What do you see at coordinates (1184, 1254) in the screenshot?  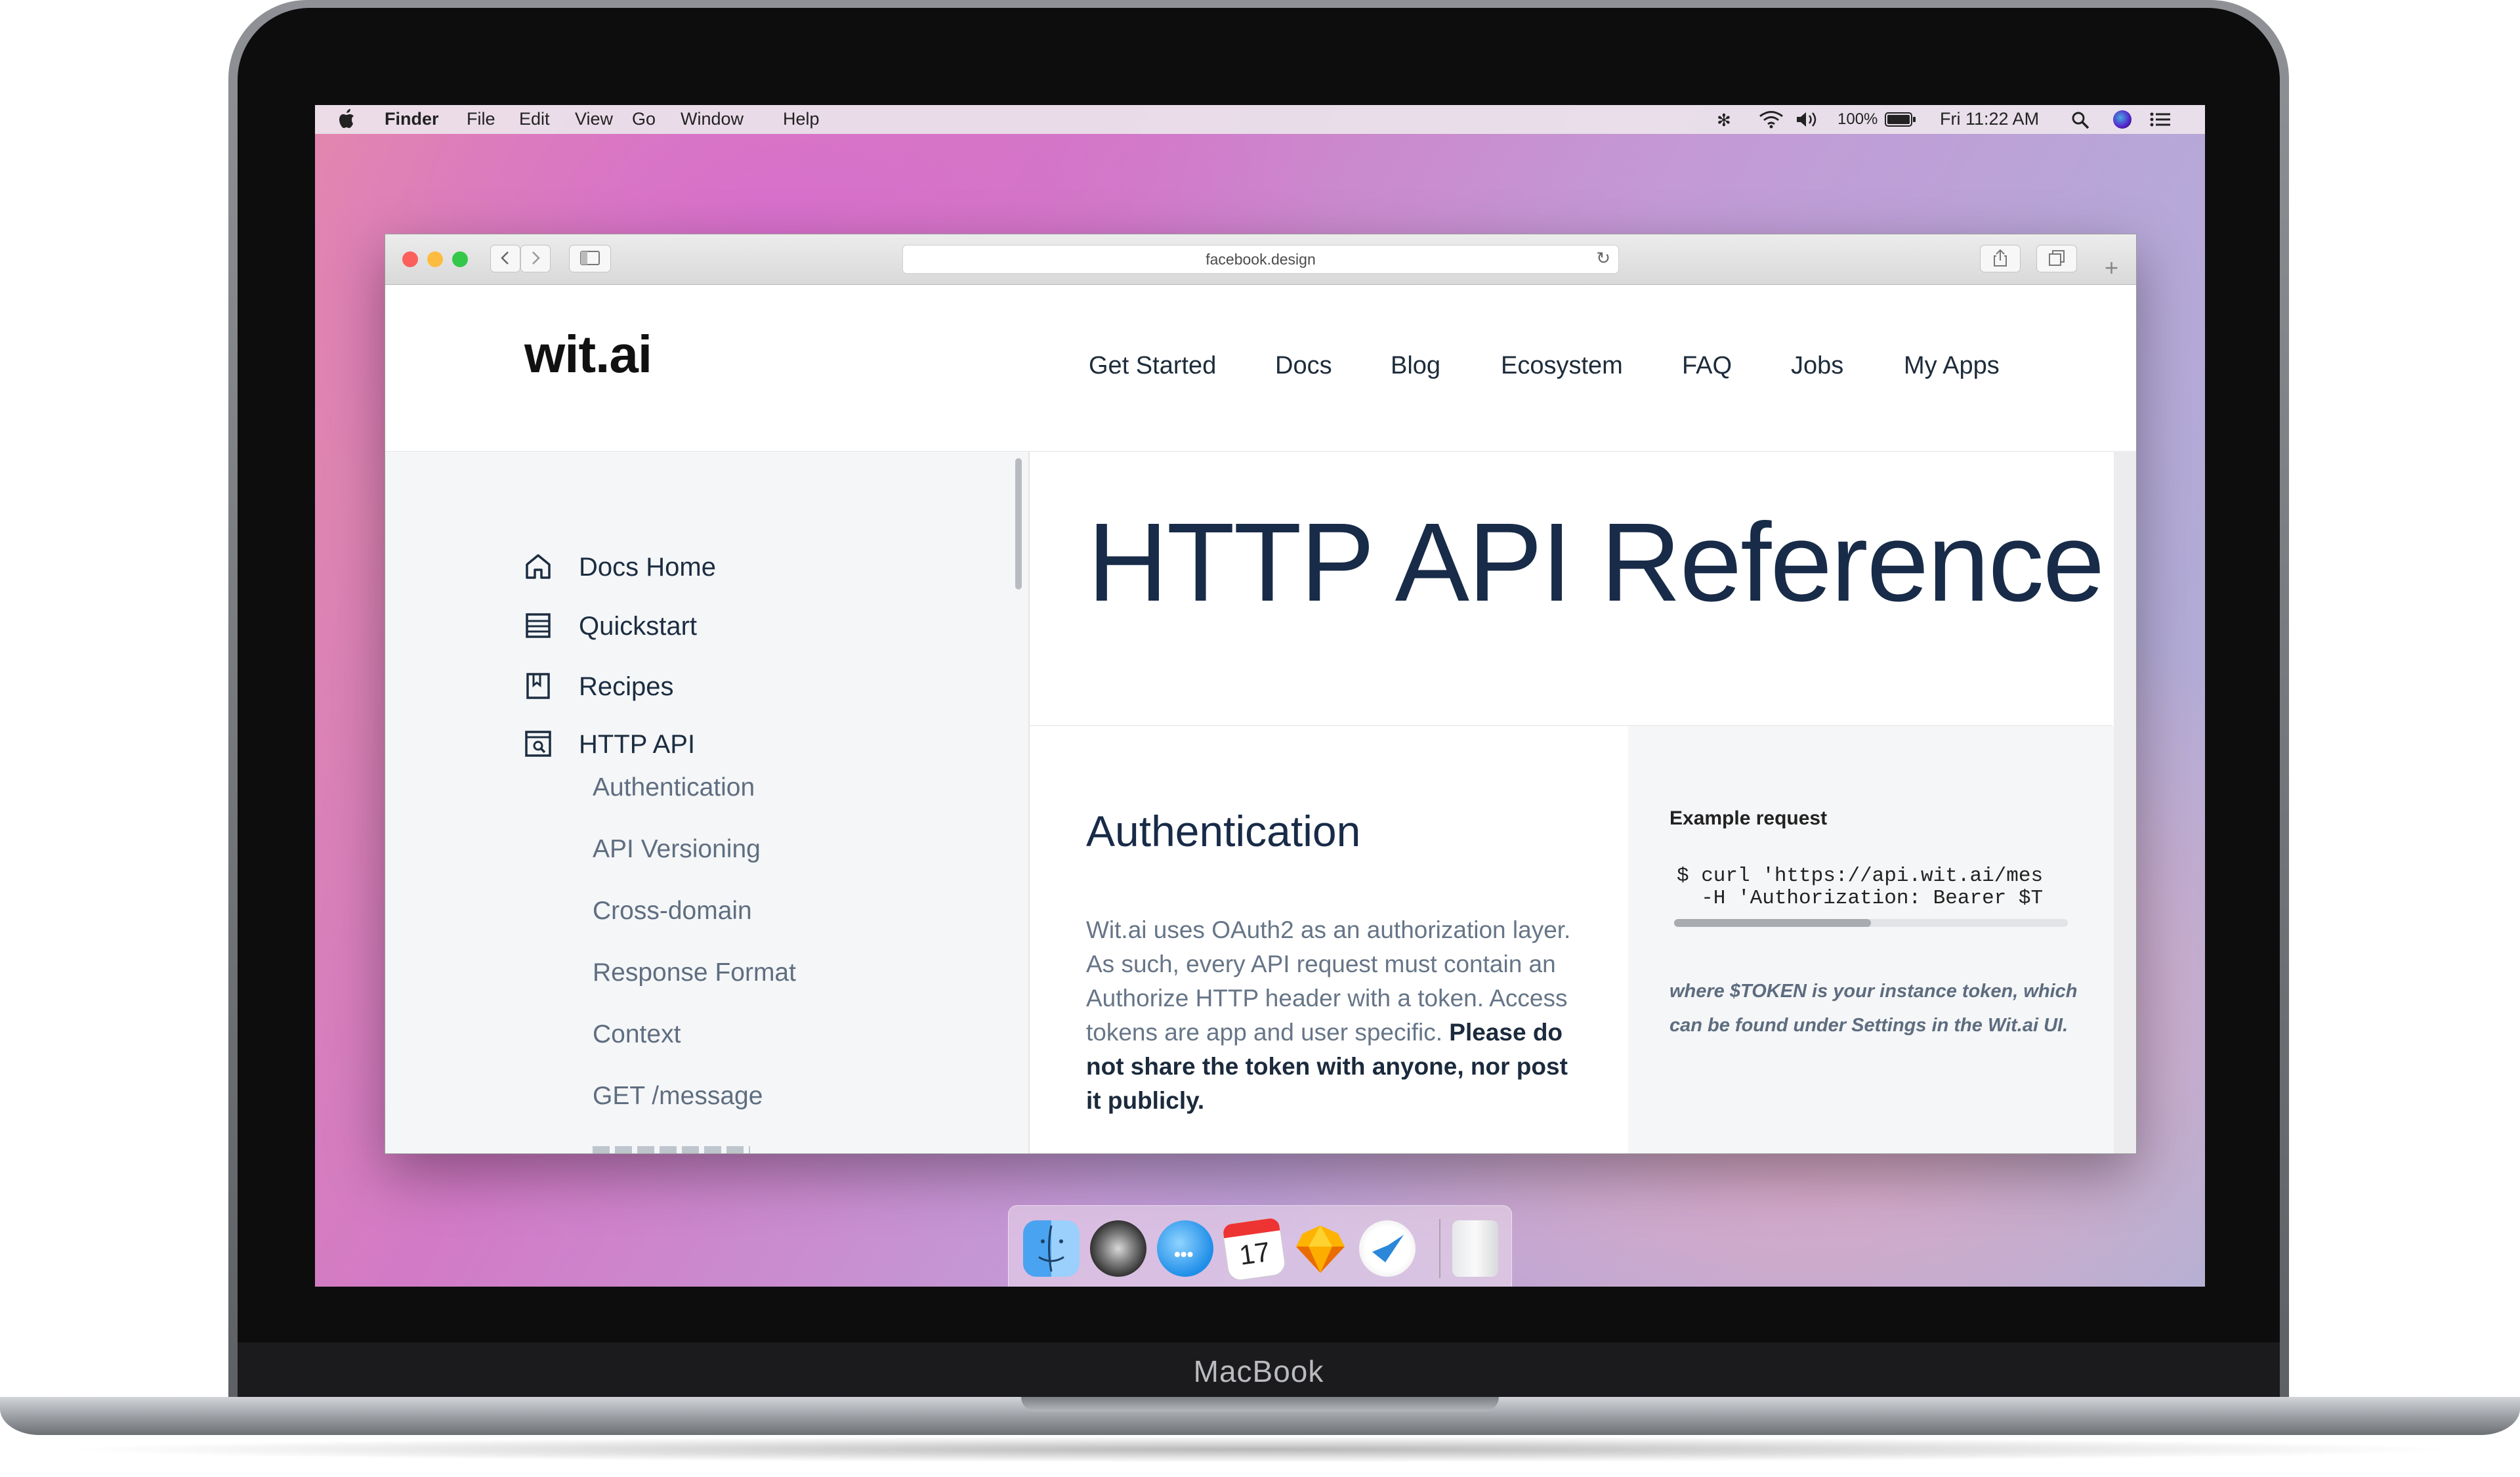 I see `messages-dots-icon: •••` at bounding box center [1184, 1254].